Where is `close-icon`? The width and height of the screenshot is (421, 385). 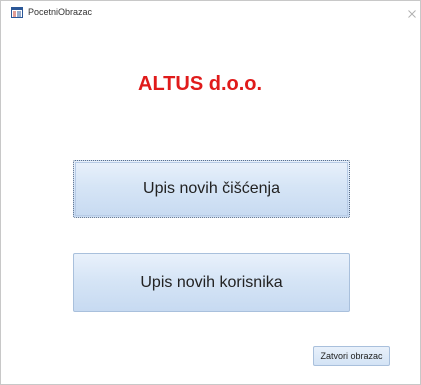
close-icon is located at coordinates (412, 14).